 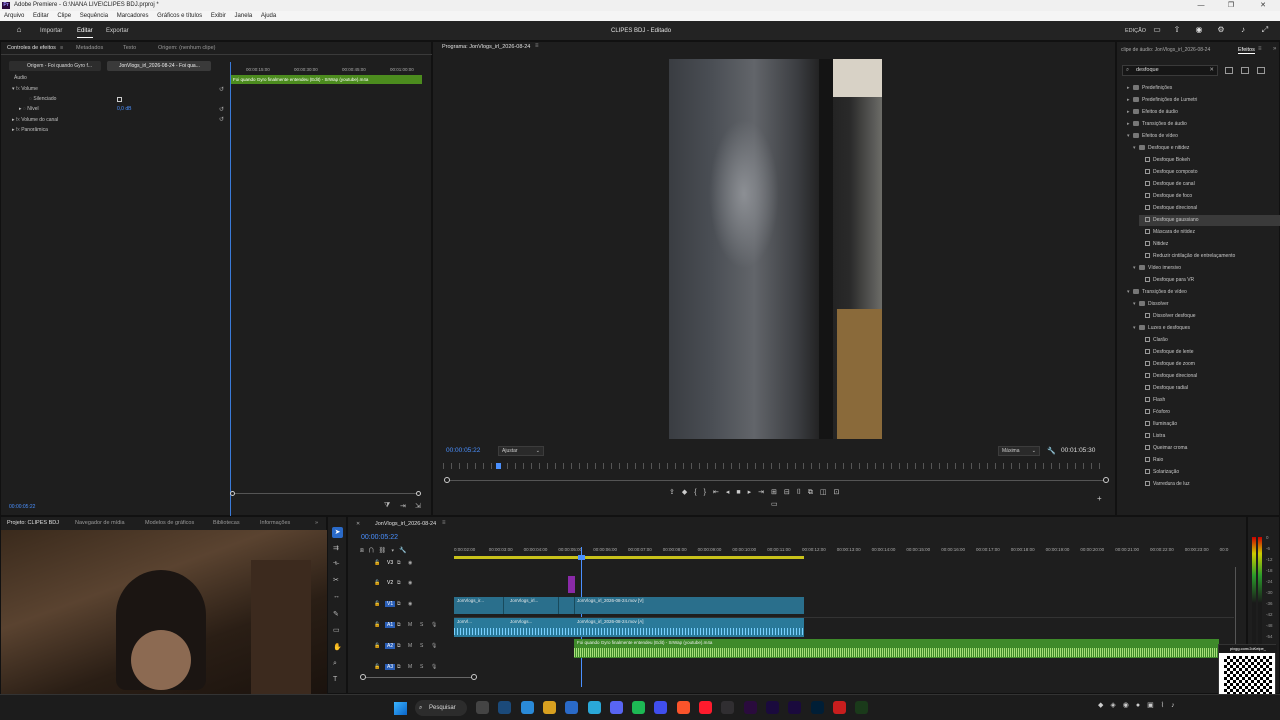 I want to click on nivel-value: 0,0 dB, so click(x=124, y=109).